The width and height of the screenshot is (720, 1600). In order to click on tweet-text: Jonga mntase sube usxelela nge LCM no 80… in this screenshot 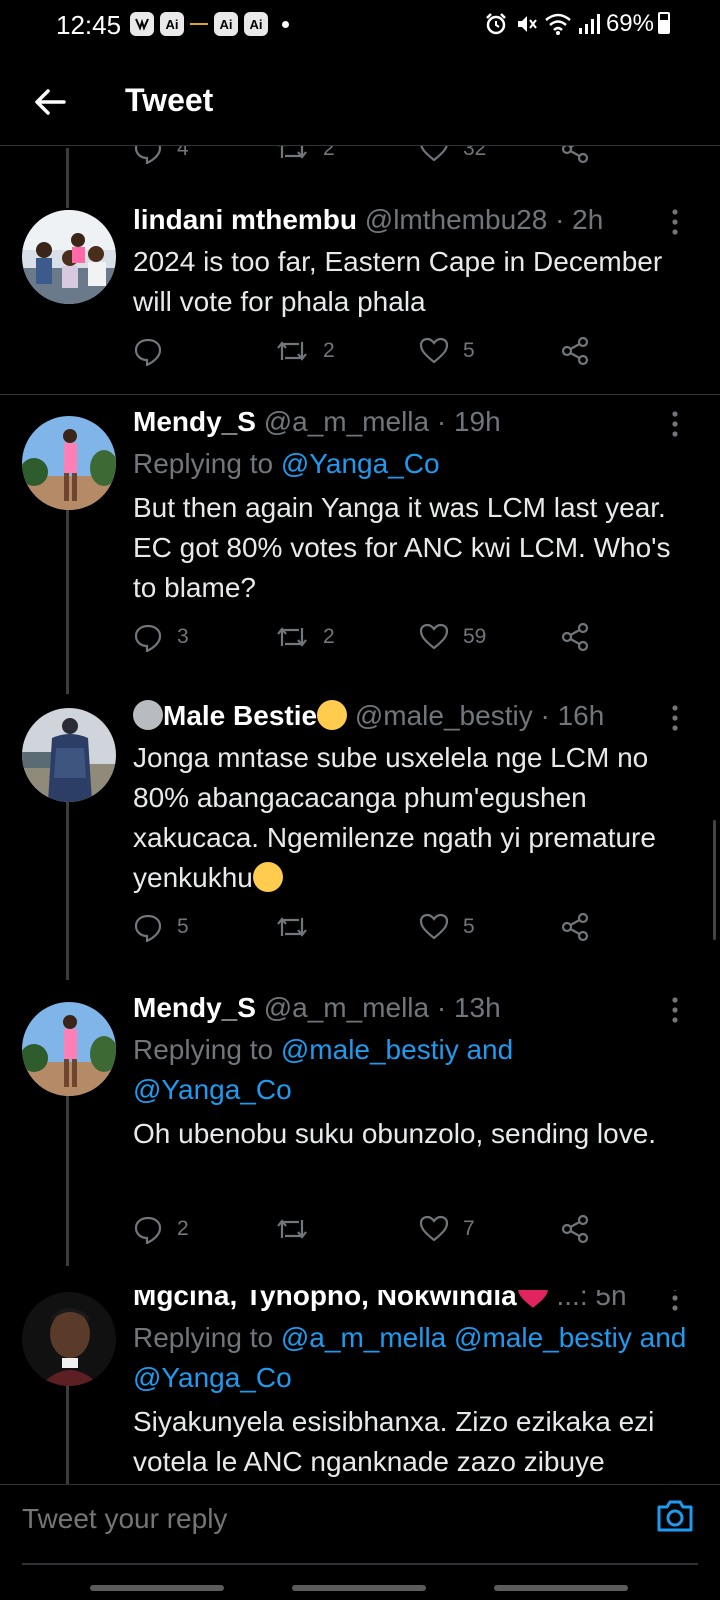, I will do `click(411, 818)`.